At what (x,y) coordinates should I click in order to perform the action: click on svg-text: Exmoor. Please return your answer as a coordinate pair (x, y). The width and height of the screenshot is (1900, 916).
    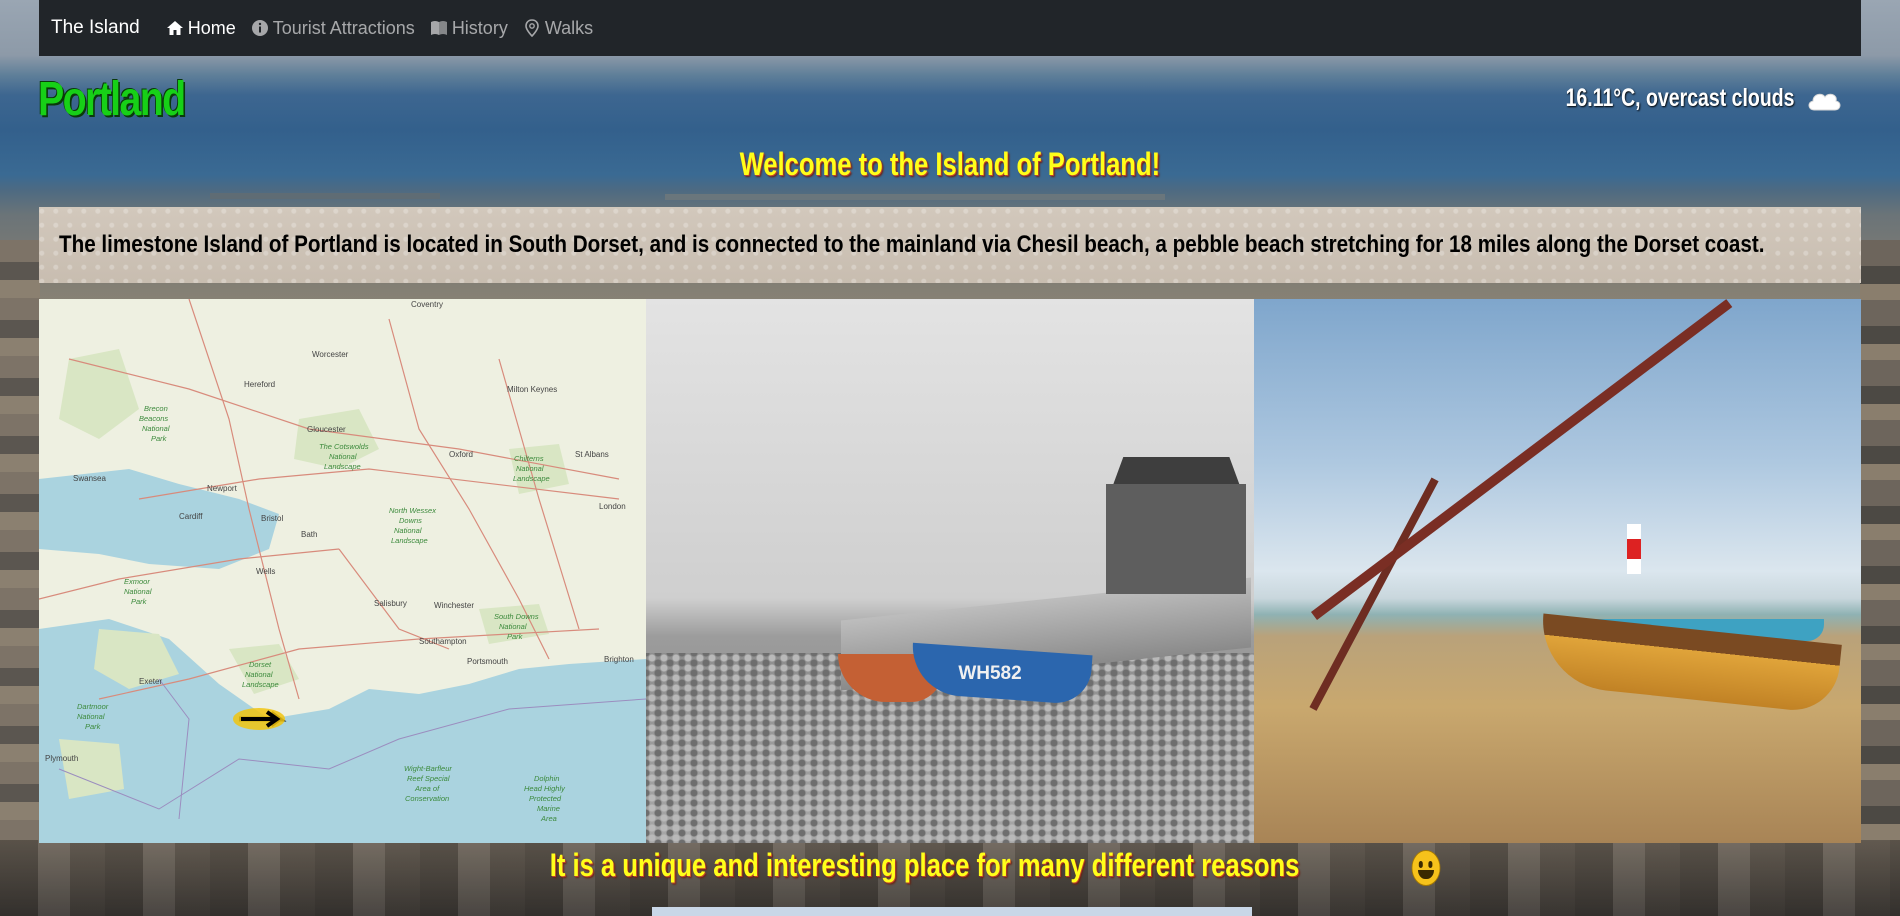
    Looking at the image, I should click on (137, 581).